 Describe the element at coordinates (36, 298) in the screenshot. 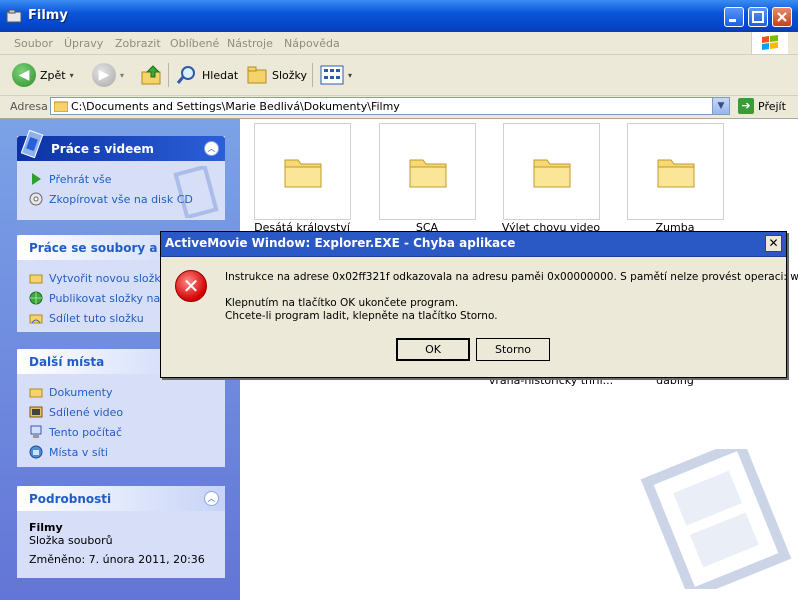

I see `globe-icon` at that location.